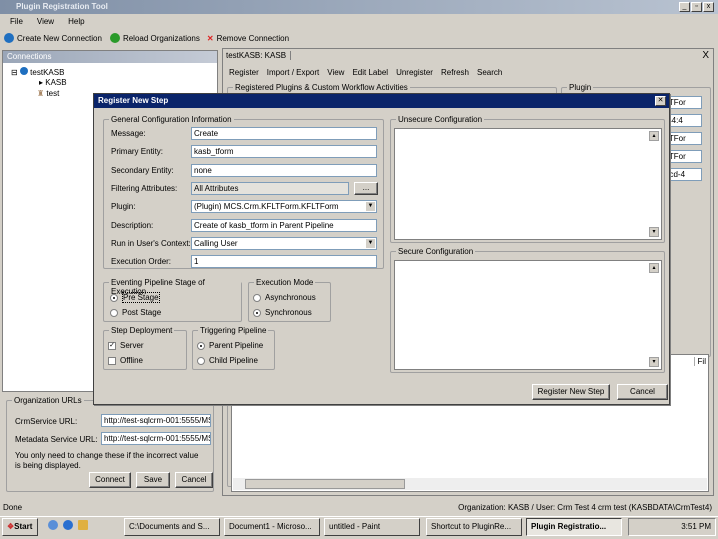 The height and width of the screenshot is (539, 718). I want to click on tree-node-kasb: ▸ KASB, so click(53, 82).